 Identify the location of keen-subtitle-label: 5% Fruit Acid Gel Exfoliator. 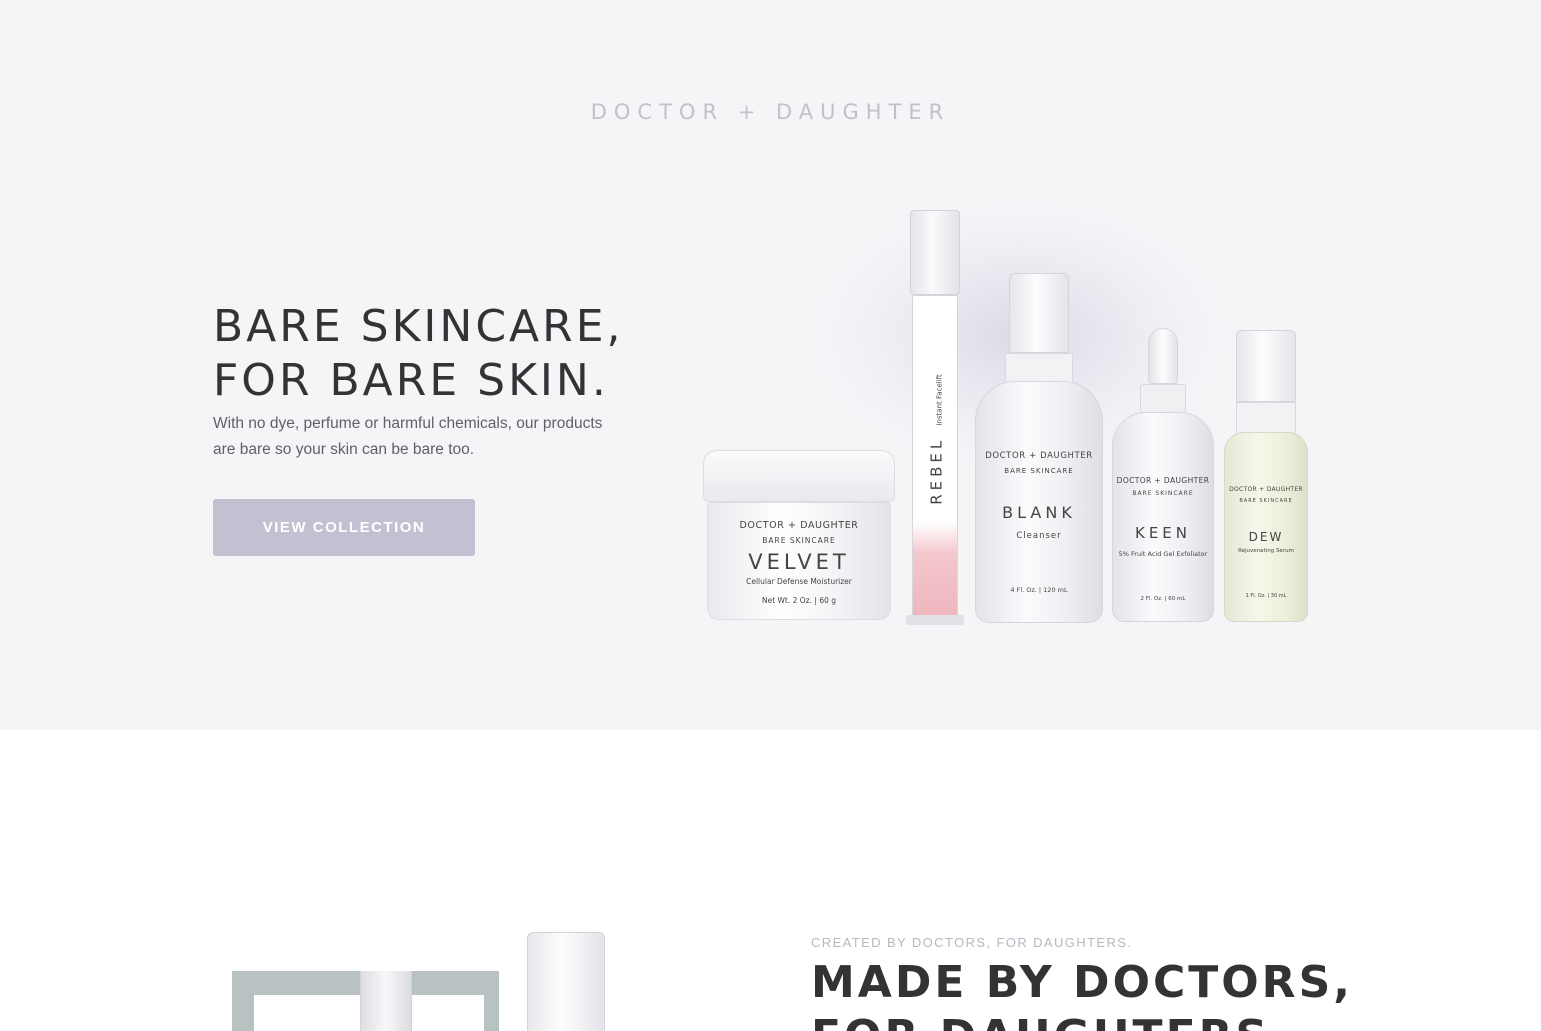
(1163, 554).